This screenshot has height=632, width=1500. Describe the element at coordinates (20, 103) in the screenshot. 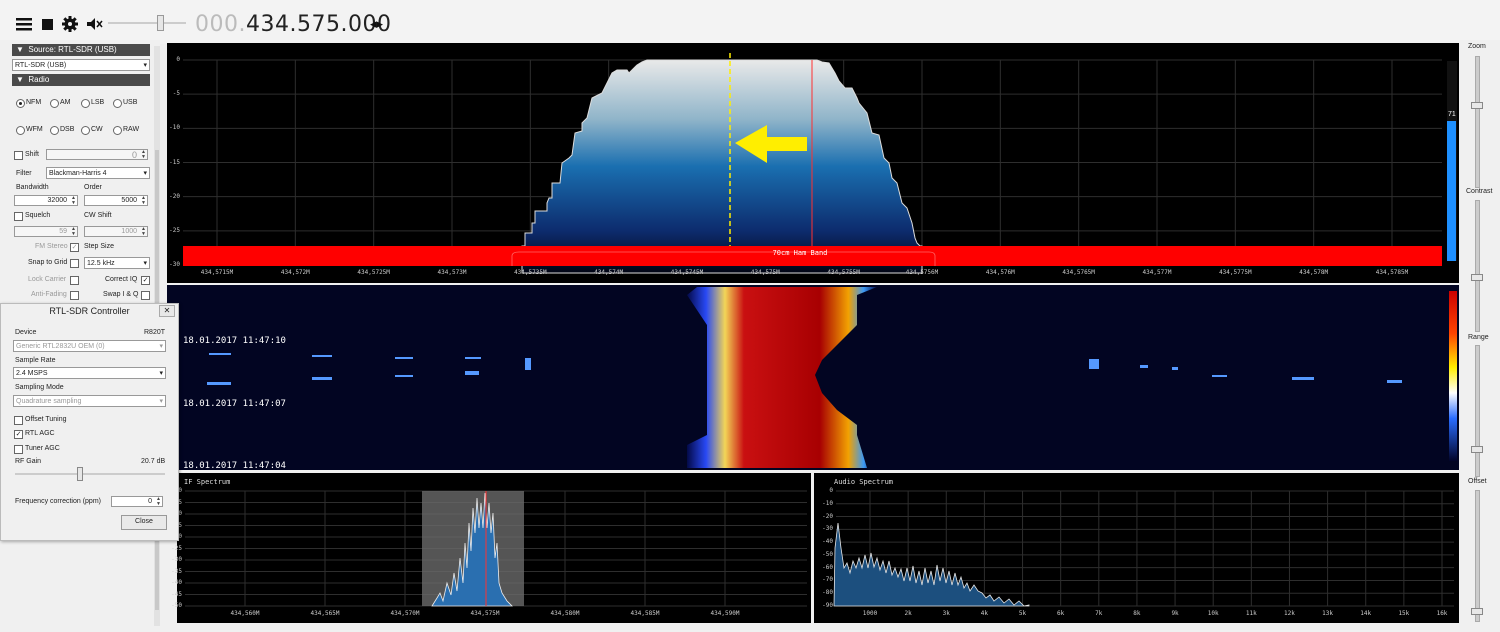

I see `mode-nfm-radio` at that location.